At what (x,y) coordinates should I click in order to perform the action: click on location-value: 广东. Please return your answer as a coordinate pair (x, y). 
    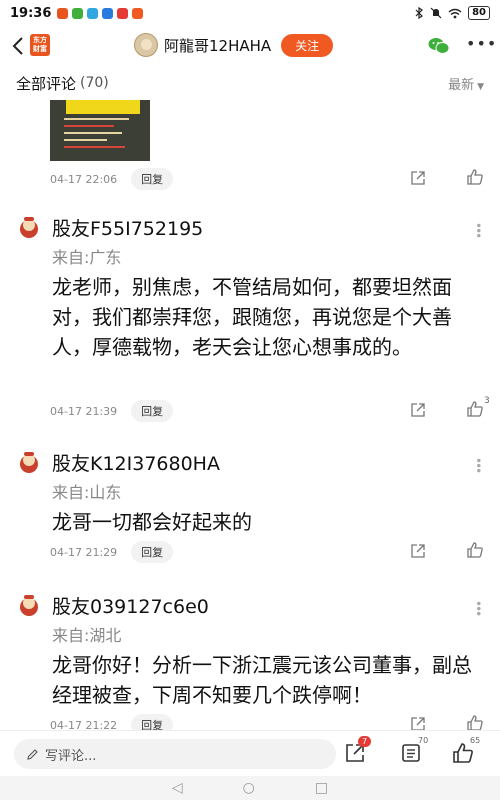
    Looking at the image, I should click on (105, 257).